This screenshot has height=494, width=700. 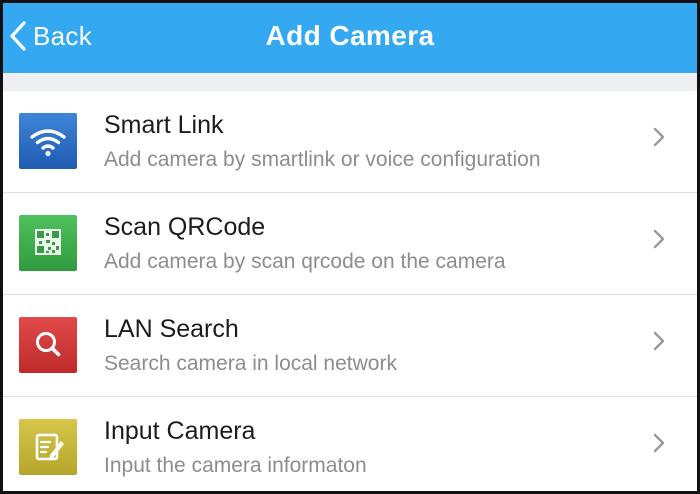 What do you see at coordinates (164, 125) in the screenshot?
I see `option-title: Smart Link` at bounding box center [164, 125].